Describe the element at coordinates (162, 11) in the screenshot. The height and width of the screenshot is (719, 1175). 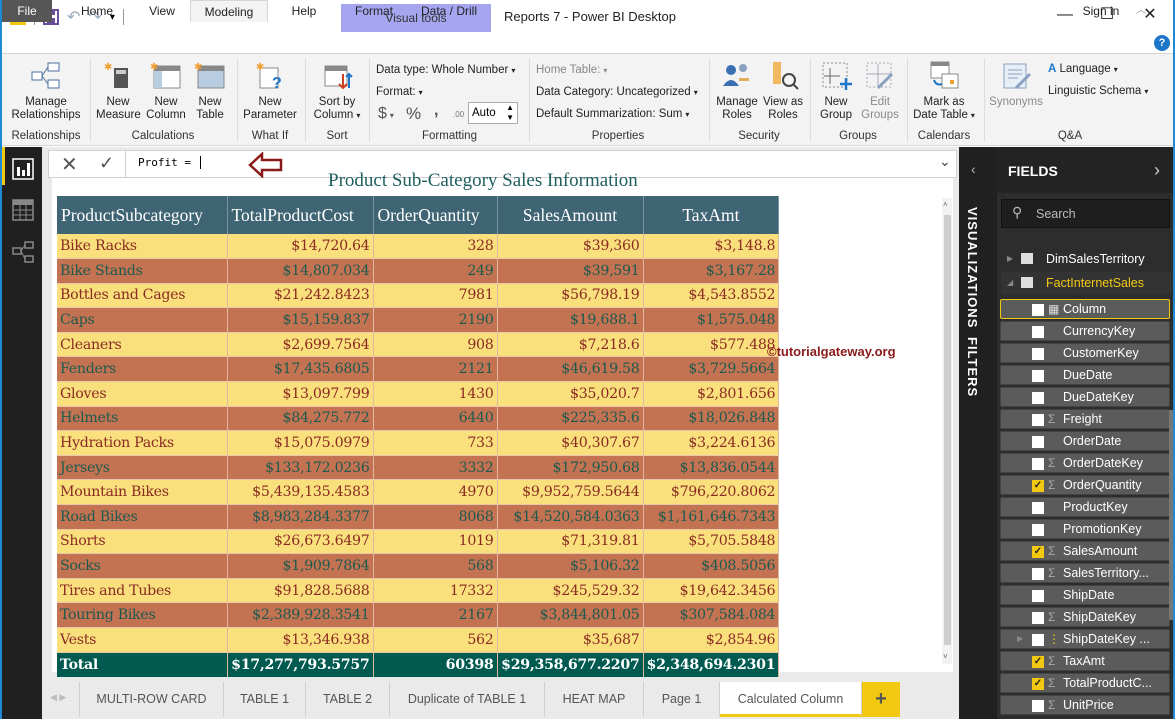
I see `tab-view: View` at that location.